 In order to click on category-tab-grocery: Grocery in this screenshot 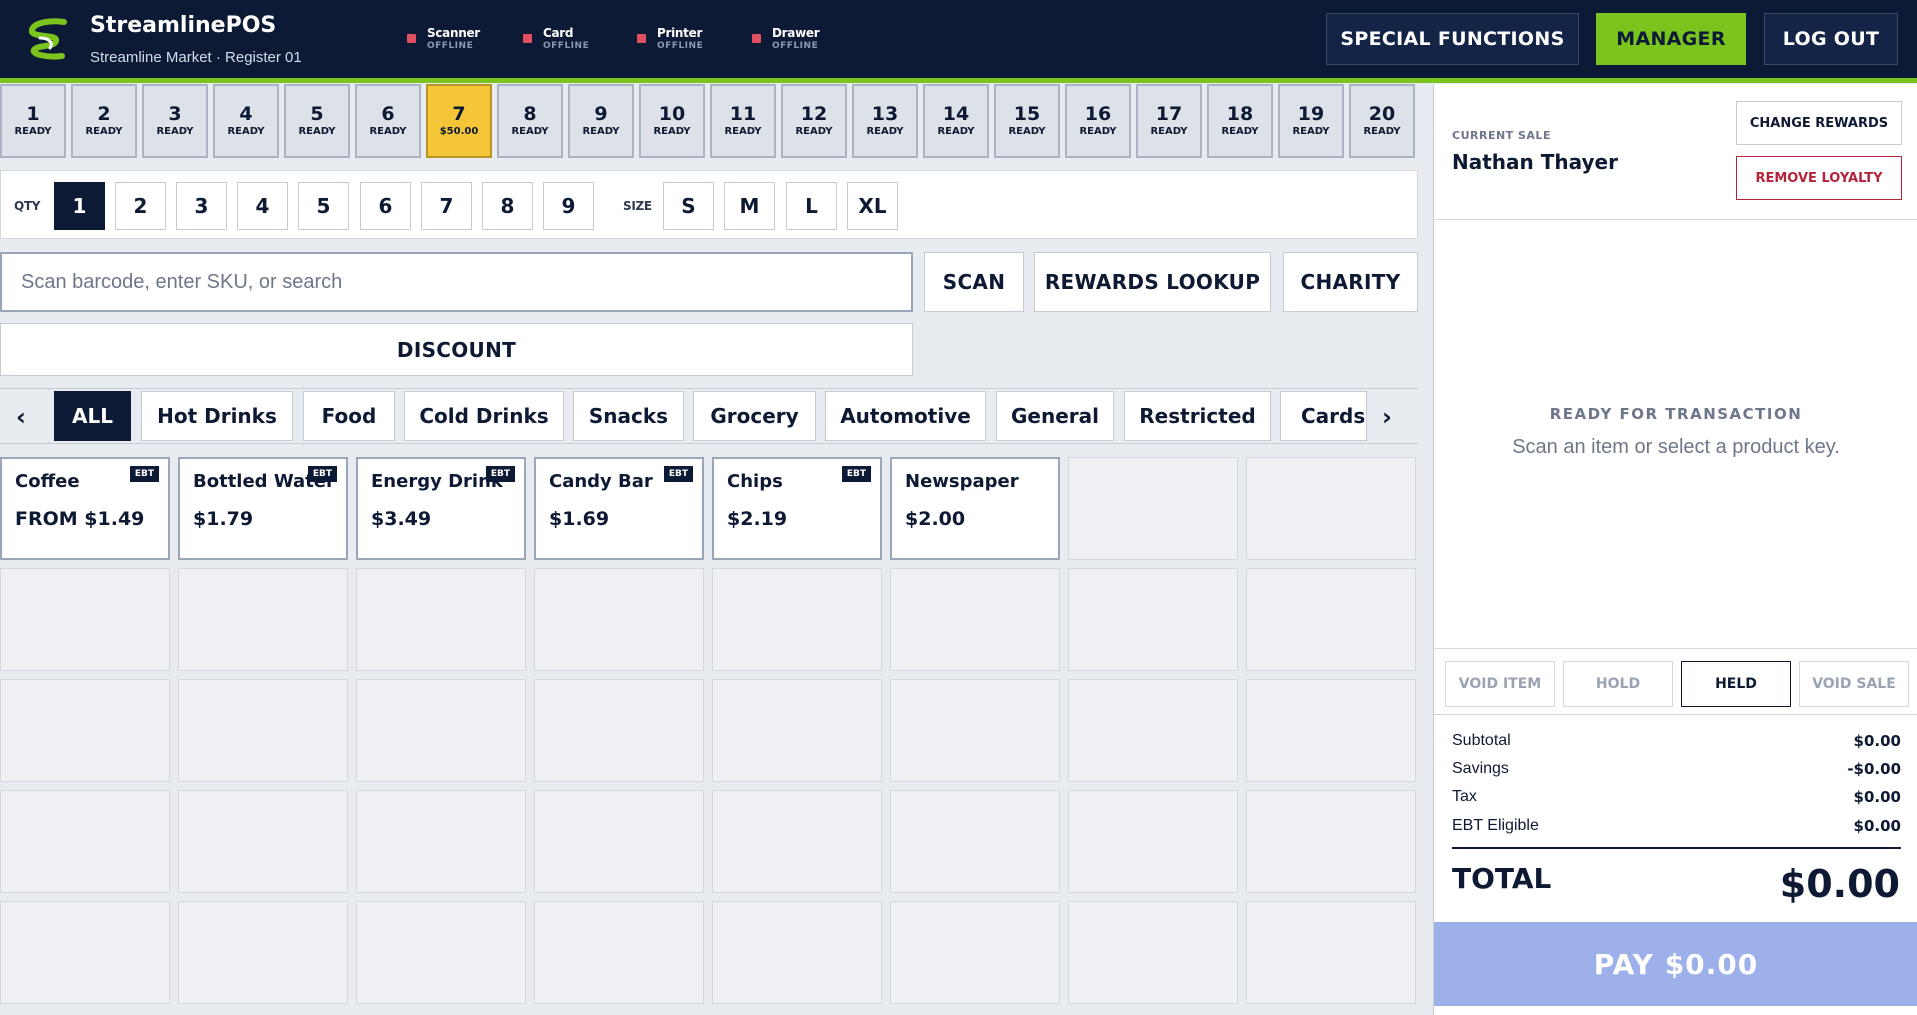, I will do `click(754, 416)`.